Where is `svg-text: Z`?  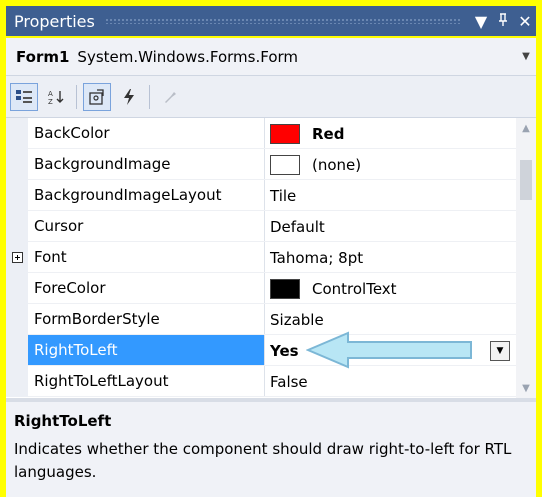 svg-text: Z is located at coordinates (50, 101).